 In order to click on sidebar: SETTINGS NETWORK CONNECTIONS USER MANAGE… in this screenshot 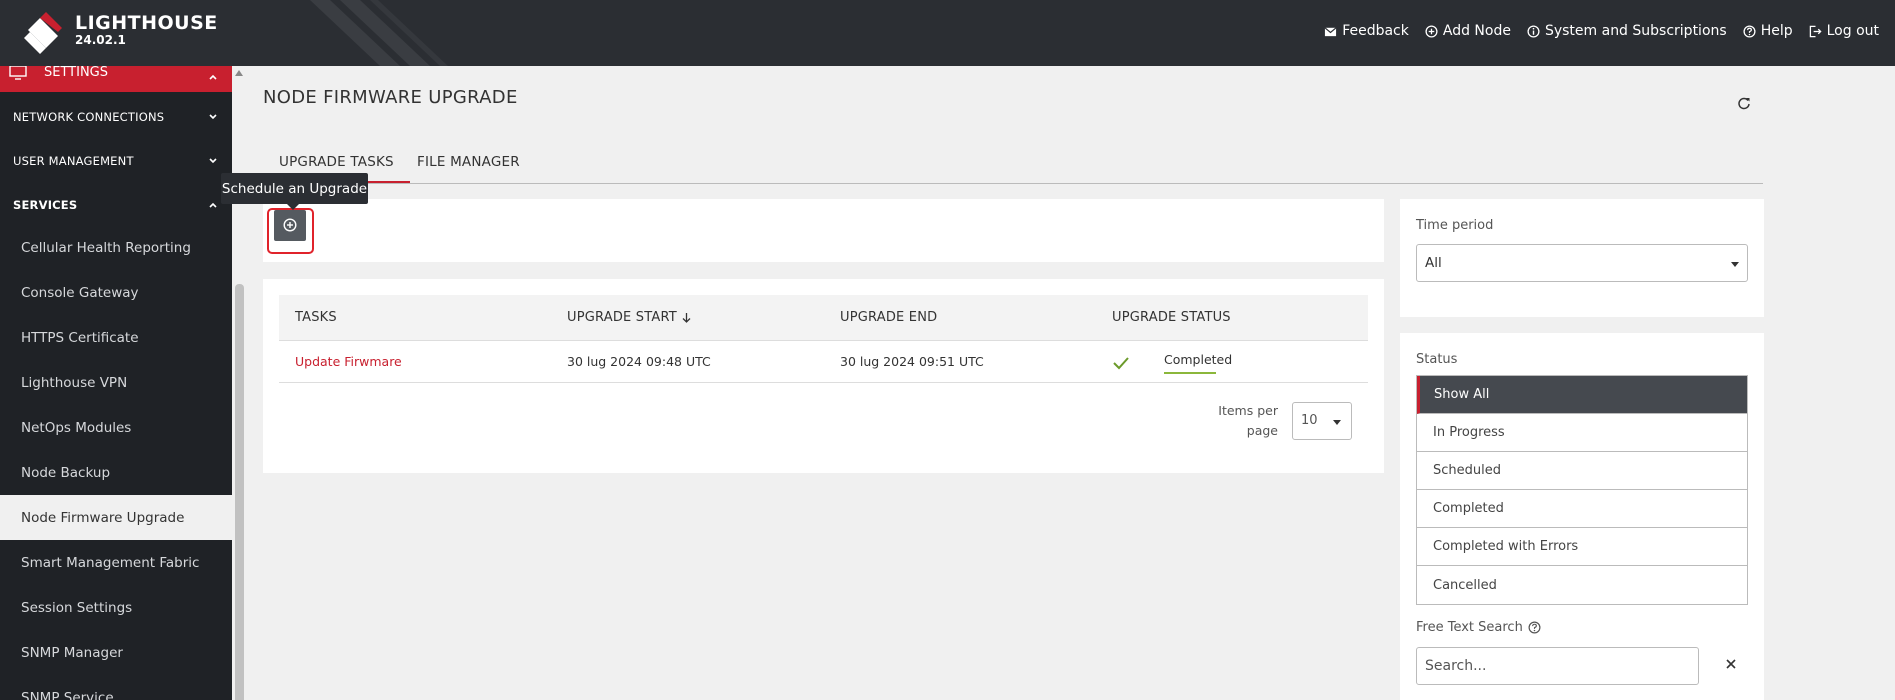, I will do `click(116, 383)`.